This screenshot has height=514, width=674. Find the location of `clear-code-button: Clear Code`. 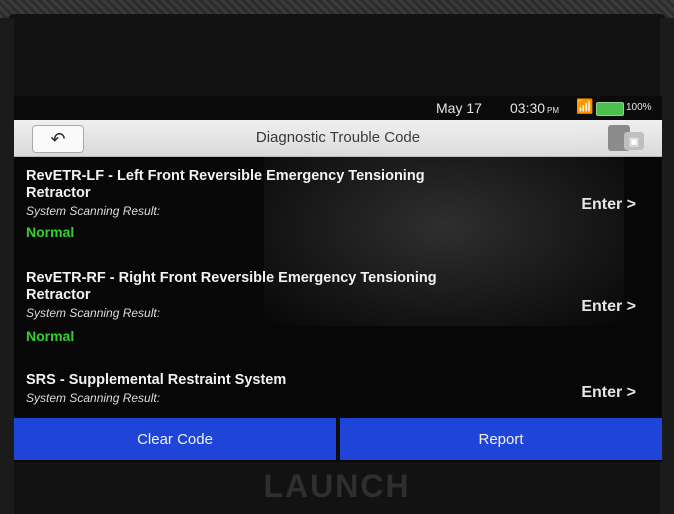

clear-code-button: Clear Code is located at coordinates (175, 439).